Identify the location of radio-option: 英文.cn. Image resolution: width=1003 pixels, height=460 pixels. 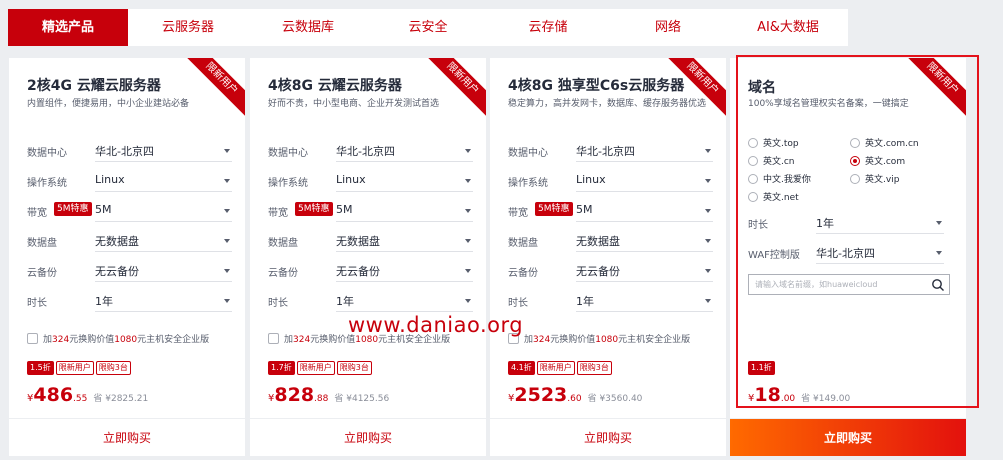
(771, 160).